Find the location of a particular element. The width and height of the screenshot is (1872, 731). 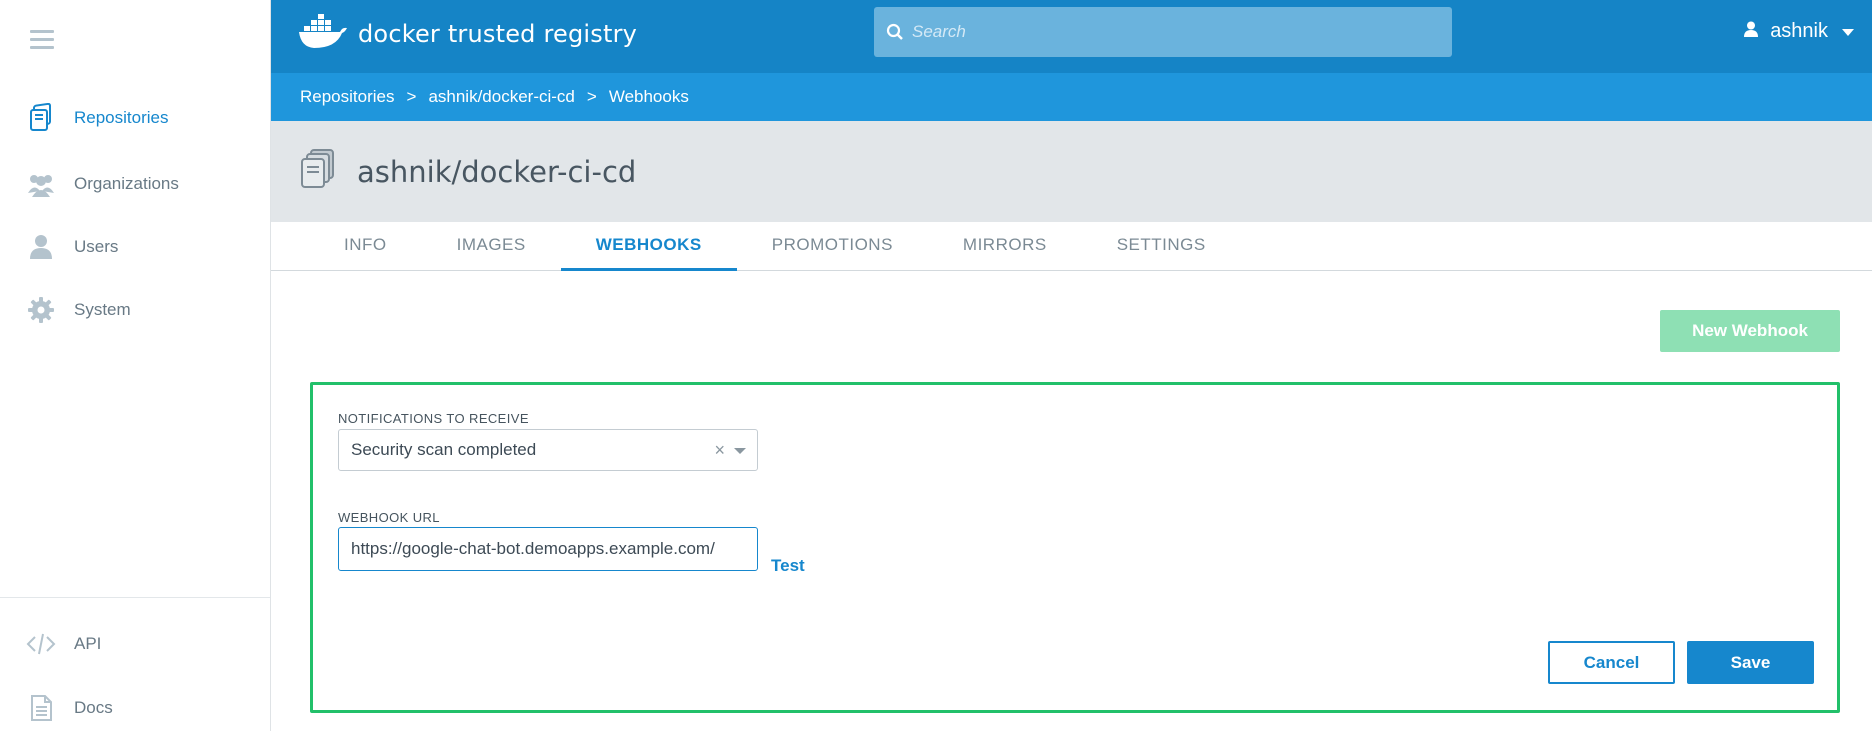

sidebar-item-organizations: Organizations is located at coordinates (135, 184).